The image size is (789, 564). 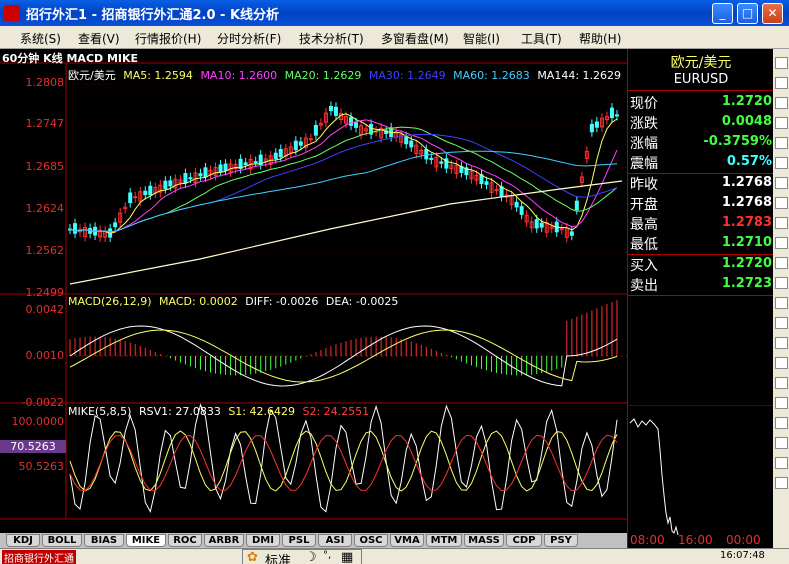 I want to click on legend-ma144: MA144: 1.2629, so click(x=579, y=75).